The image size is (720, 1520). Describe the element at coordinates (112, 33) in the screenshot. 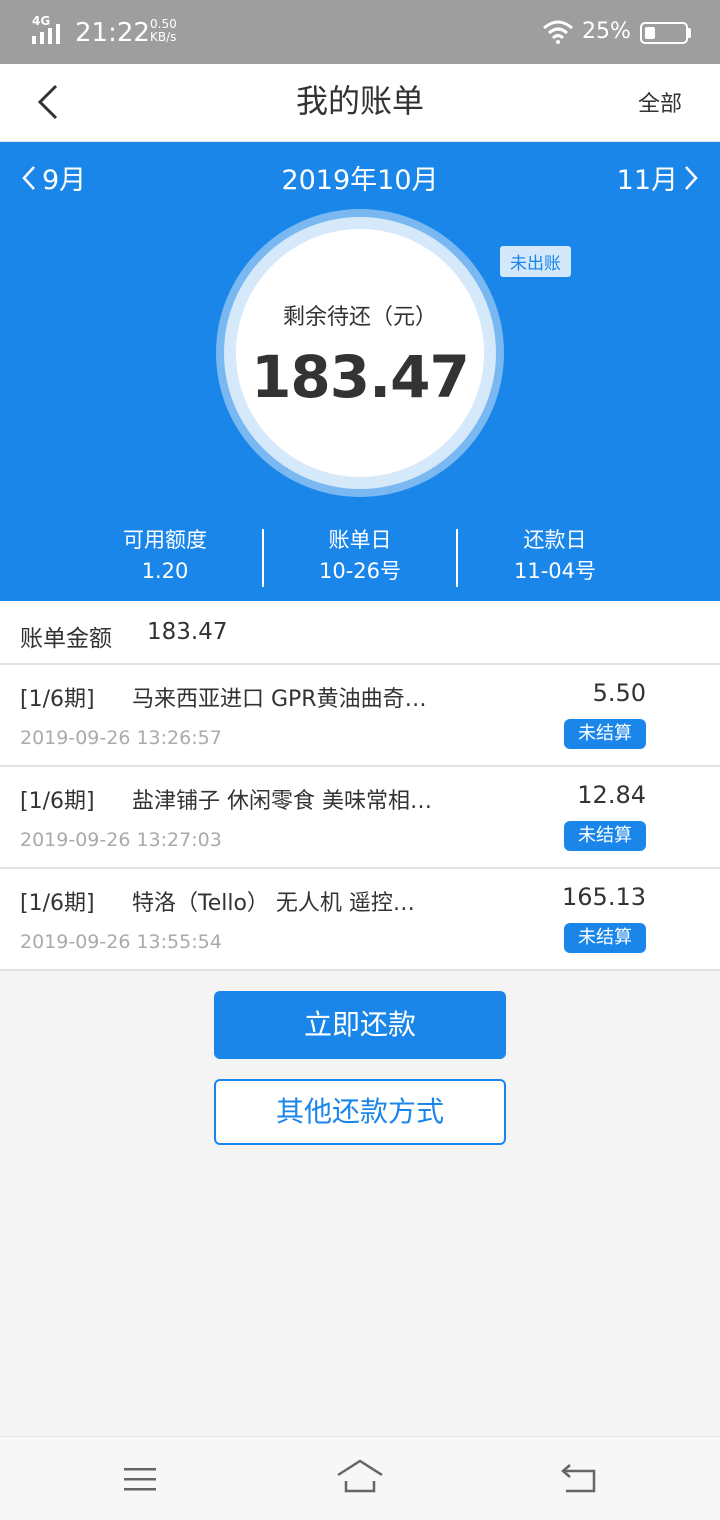

I see `clock: 21:22` at that location.